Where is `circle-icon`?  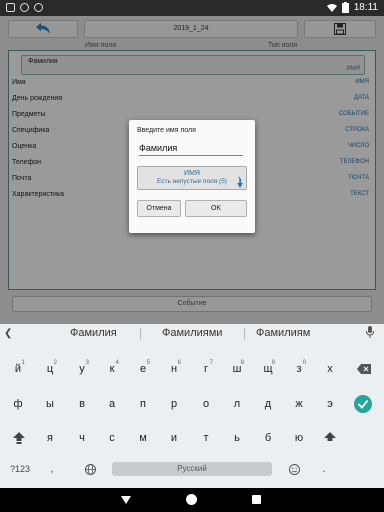
circle-icon is located at coordinates (38, 7).